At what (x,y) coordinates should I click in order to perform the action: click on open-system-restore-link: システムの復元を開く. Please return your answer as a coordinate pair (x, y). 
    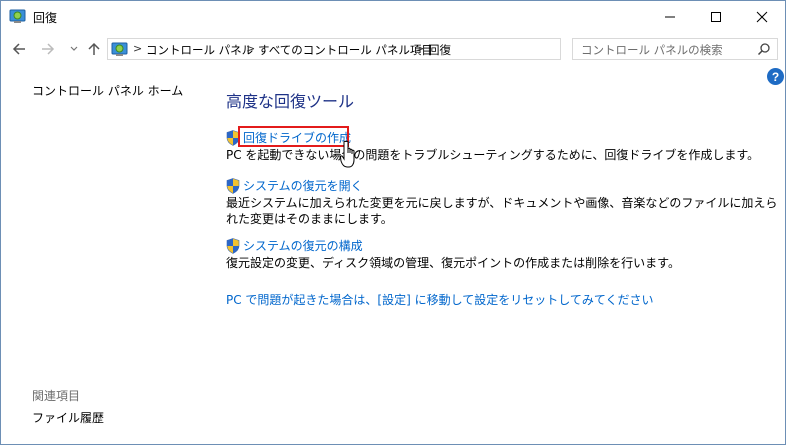
    Looking at the image, I should click on (303, 185).